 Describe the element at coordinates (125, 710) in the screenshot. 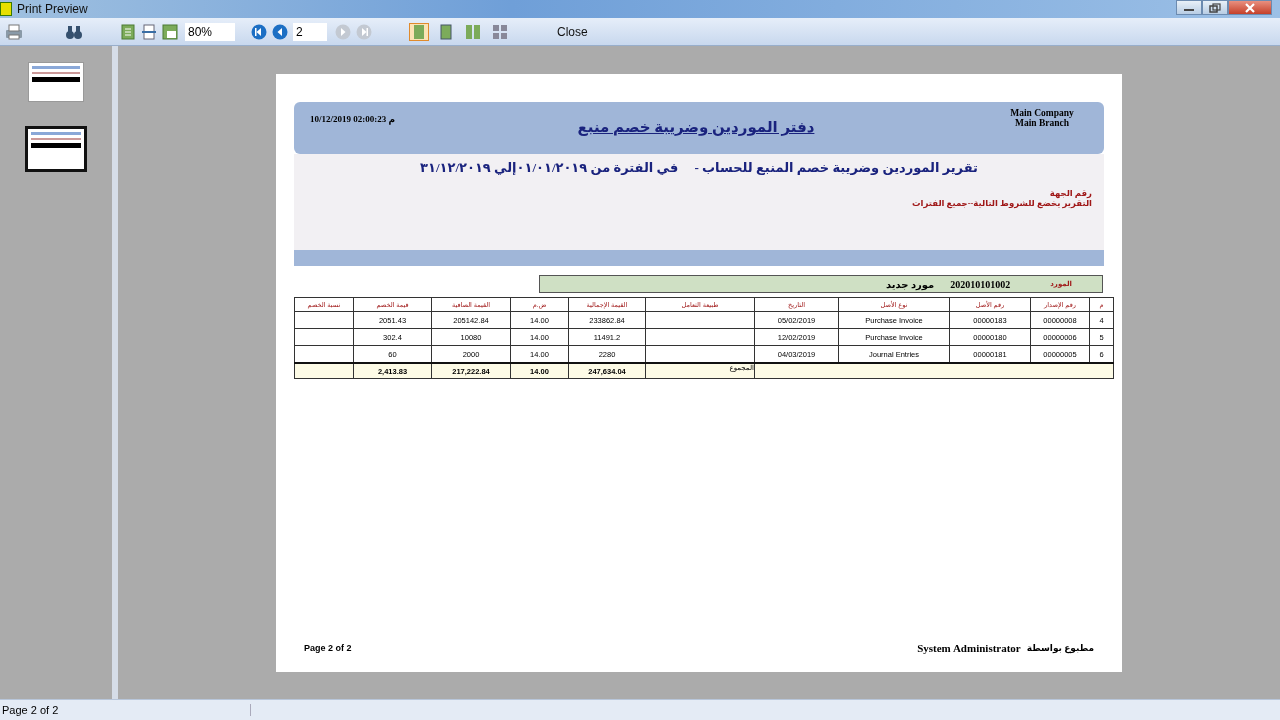

I see `status-page: Page 2 of 2` at that location.